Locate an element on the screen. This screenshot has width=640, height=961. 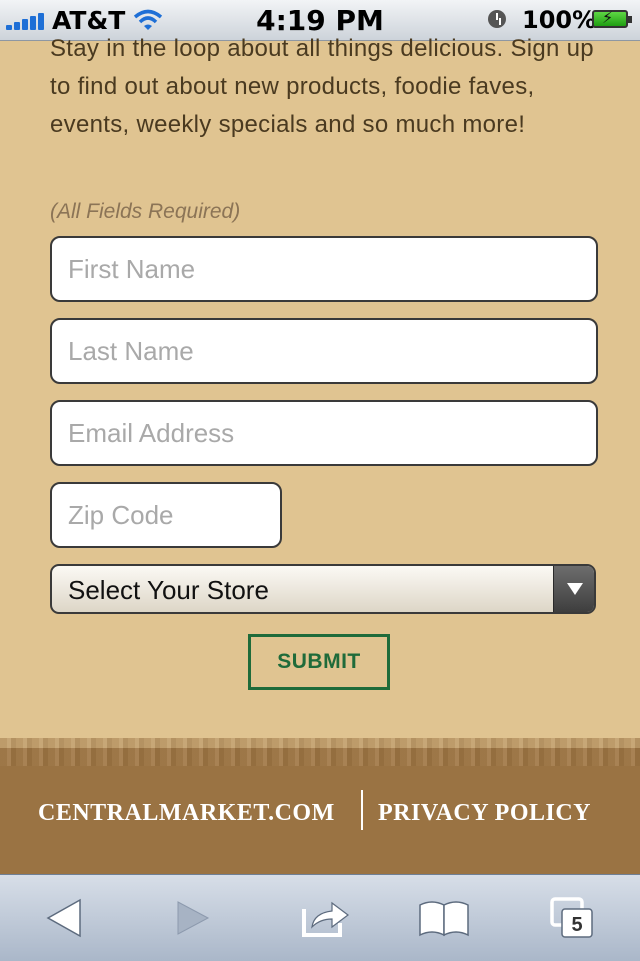
submit-button: SUBMIT is located at coordinates (319, 662).